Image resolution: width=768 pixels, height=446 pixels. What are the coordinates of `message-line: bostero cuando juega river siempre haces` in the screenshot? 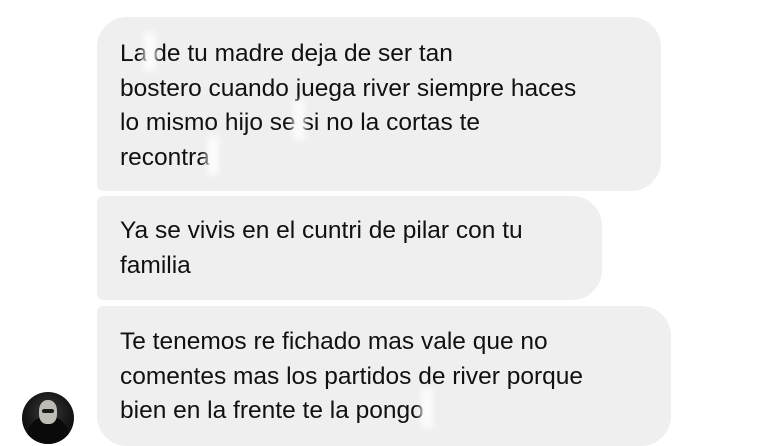 It's located at (380, 89).